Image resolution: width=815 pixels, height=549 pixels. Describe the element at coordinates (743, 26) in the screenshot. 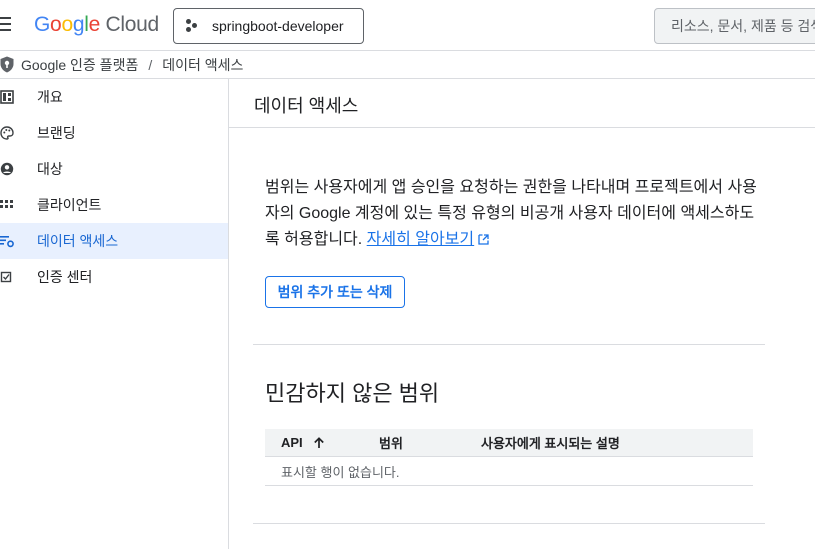

I see `search-placeholder: 리소스, 문서, 제품 등 검색` at that location.